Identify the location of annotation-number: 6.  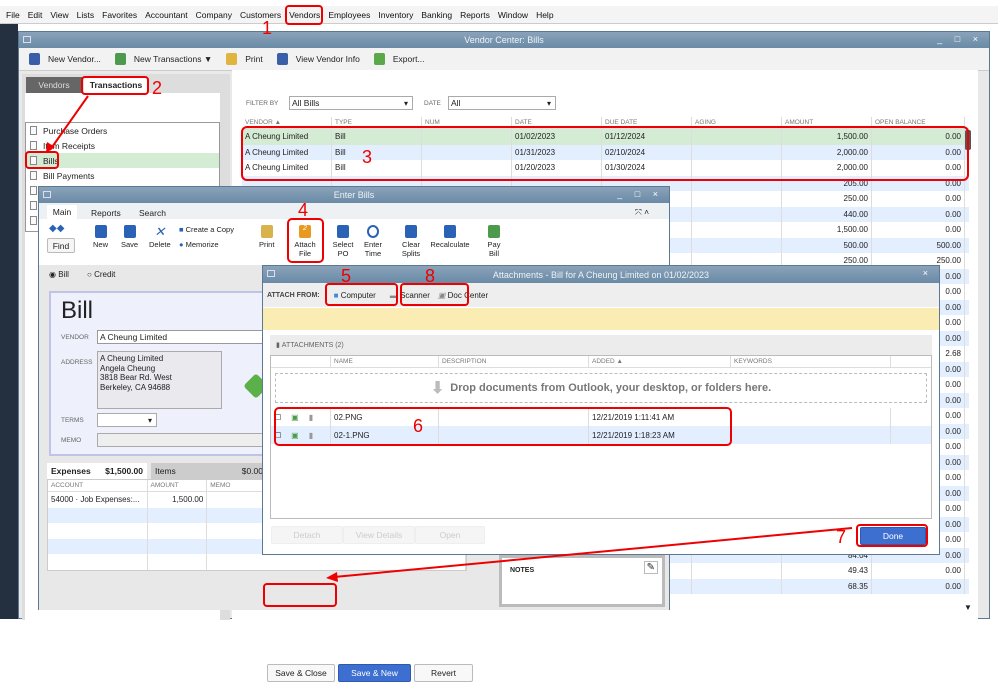
(418, 426).